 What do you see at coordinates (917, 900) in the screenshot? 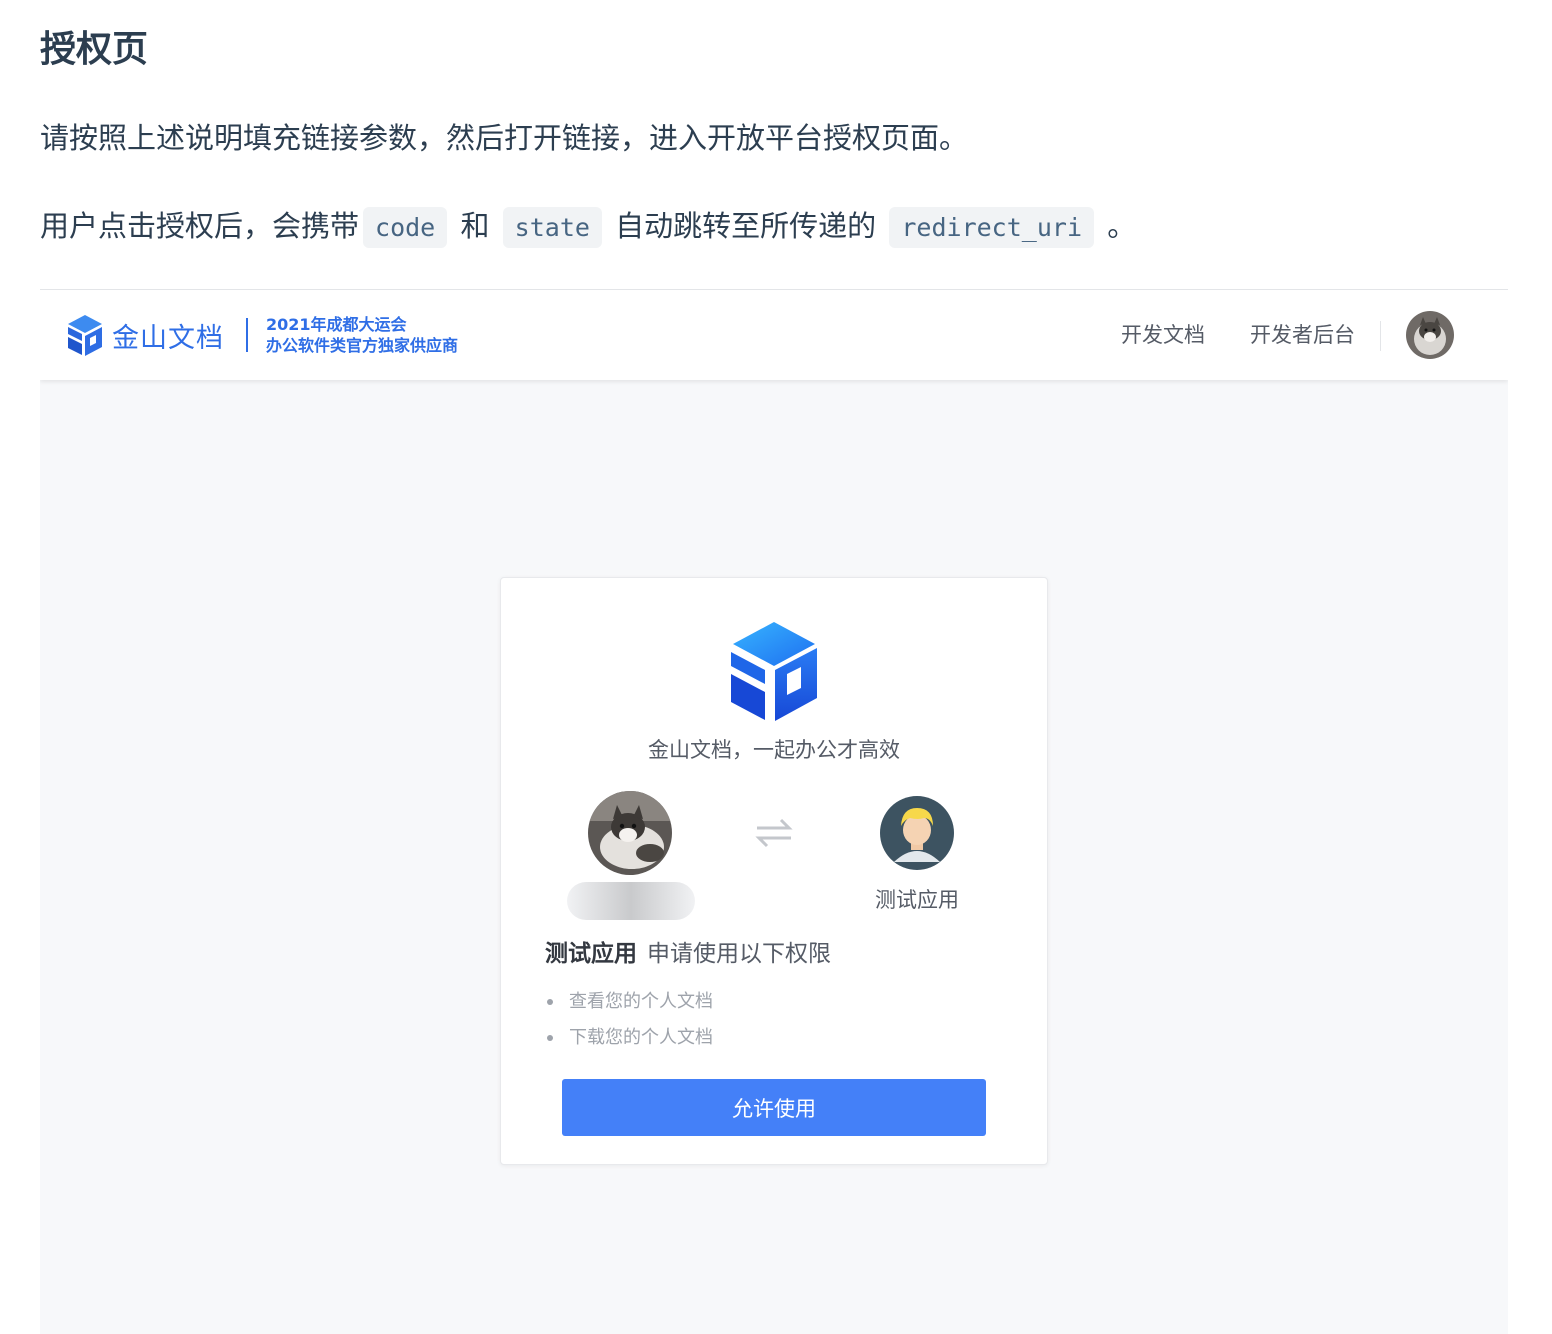
I see `app-name: 测试应用` at bounding box center [917, 900].